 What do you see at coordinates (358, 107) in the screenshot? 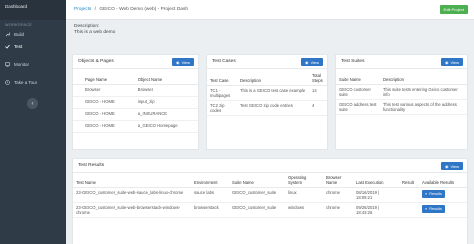
I see `table-cell: GEICO address test suite` at bounding box center [358, 107].